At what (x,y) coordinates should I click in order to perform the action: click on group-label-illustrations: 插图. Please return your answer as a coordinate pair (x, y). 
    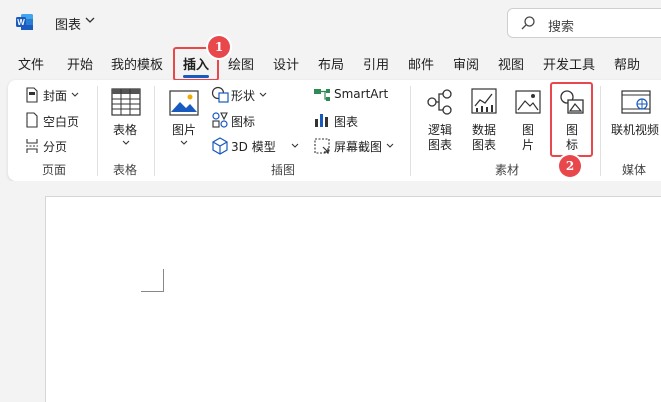
    Looking at the image, I should click on (283, 170).